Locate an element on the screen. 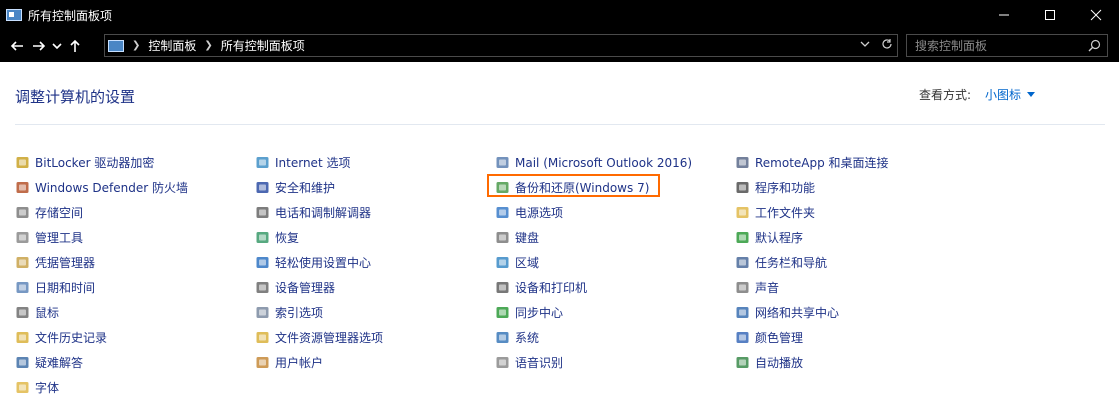  remoteapp-icon is located at coordinates (742, 162).